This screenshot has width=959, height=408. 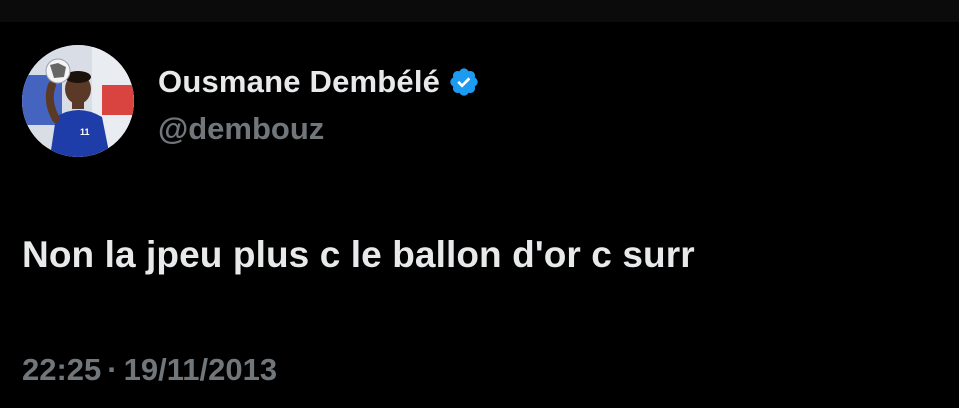 I want to click on top-divider, so click(x=479, y=11).